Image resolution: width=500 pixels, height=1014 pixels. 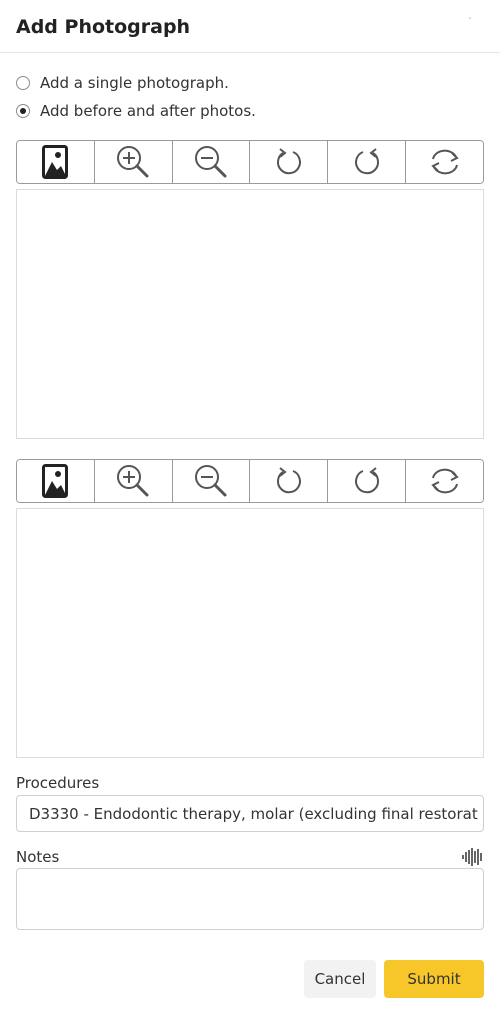 I want to click on before-photo-toolbar, so click(x=250, y=162).